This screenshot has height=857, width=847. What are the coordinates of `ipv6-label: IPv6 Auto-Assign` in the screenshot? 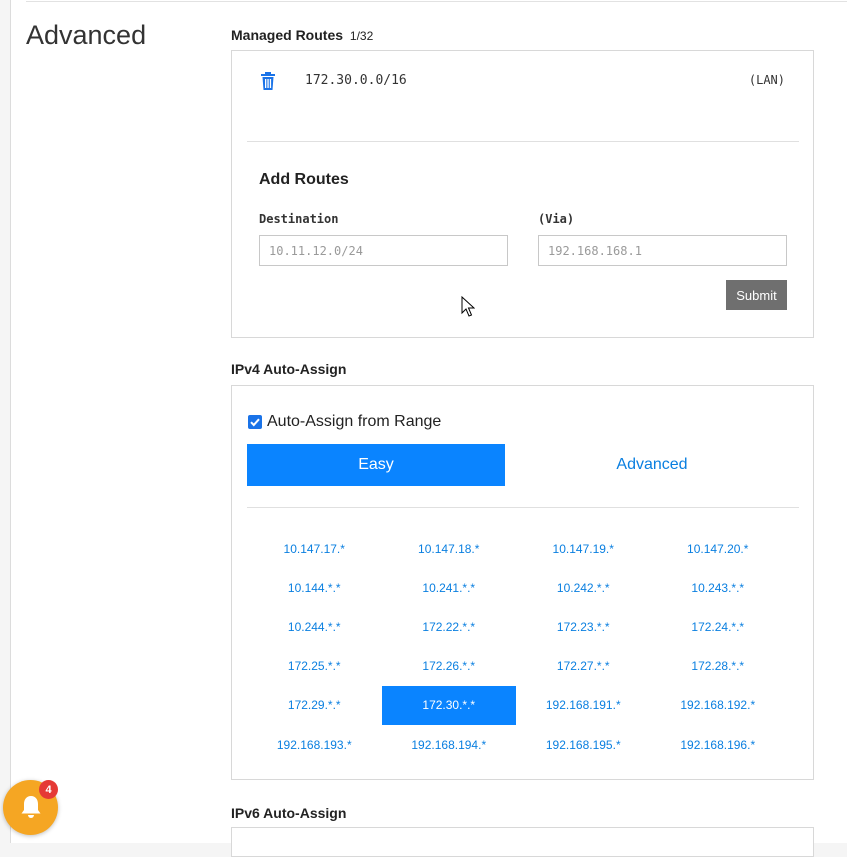 It's located at (289, 813).